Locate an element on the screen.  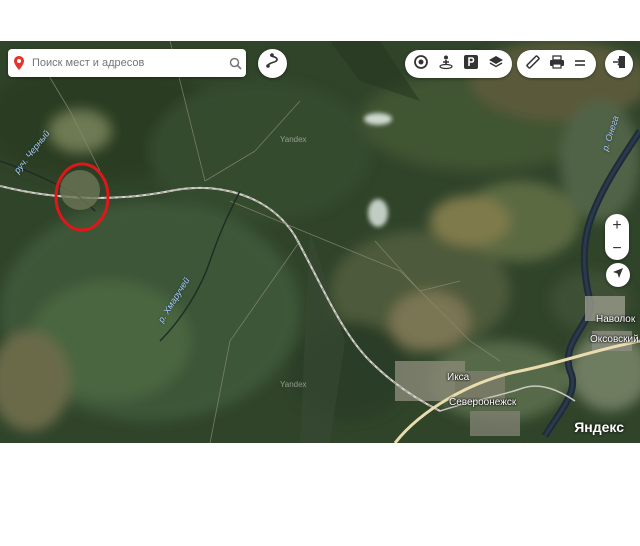
parking-button is located at coordinates (471, 64).